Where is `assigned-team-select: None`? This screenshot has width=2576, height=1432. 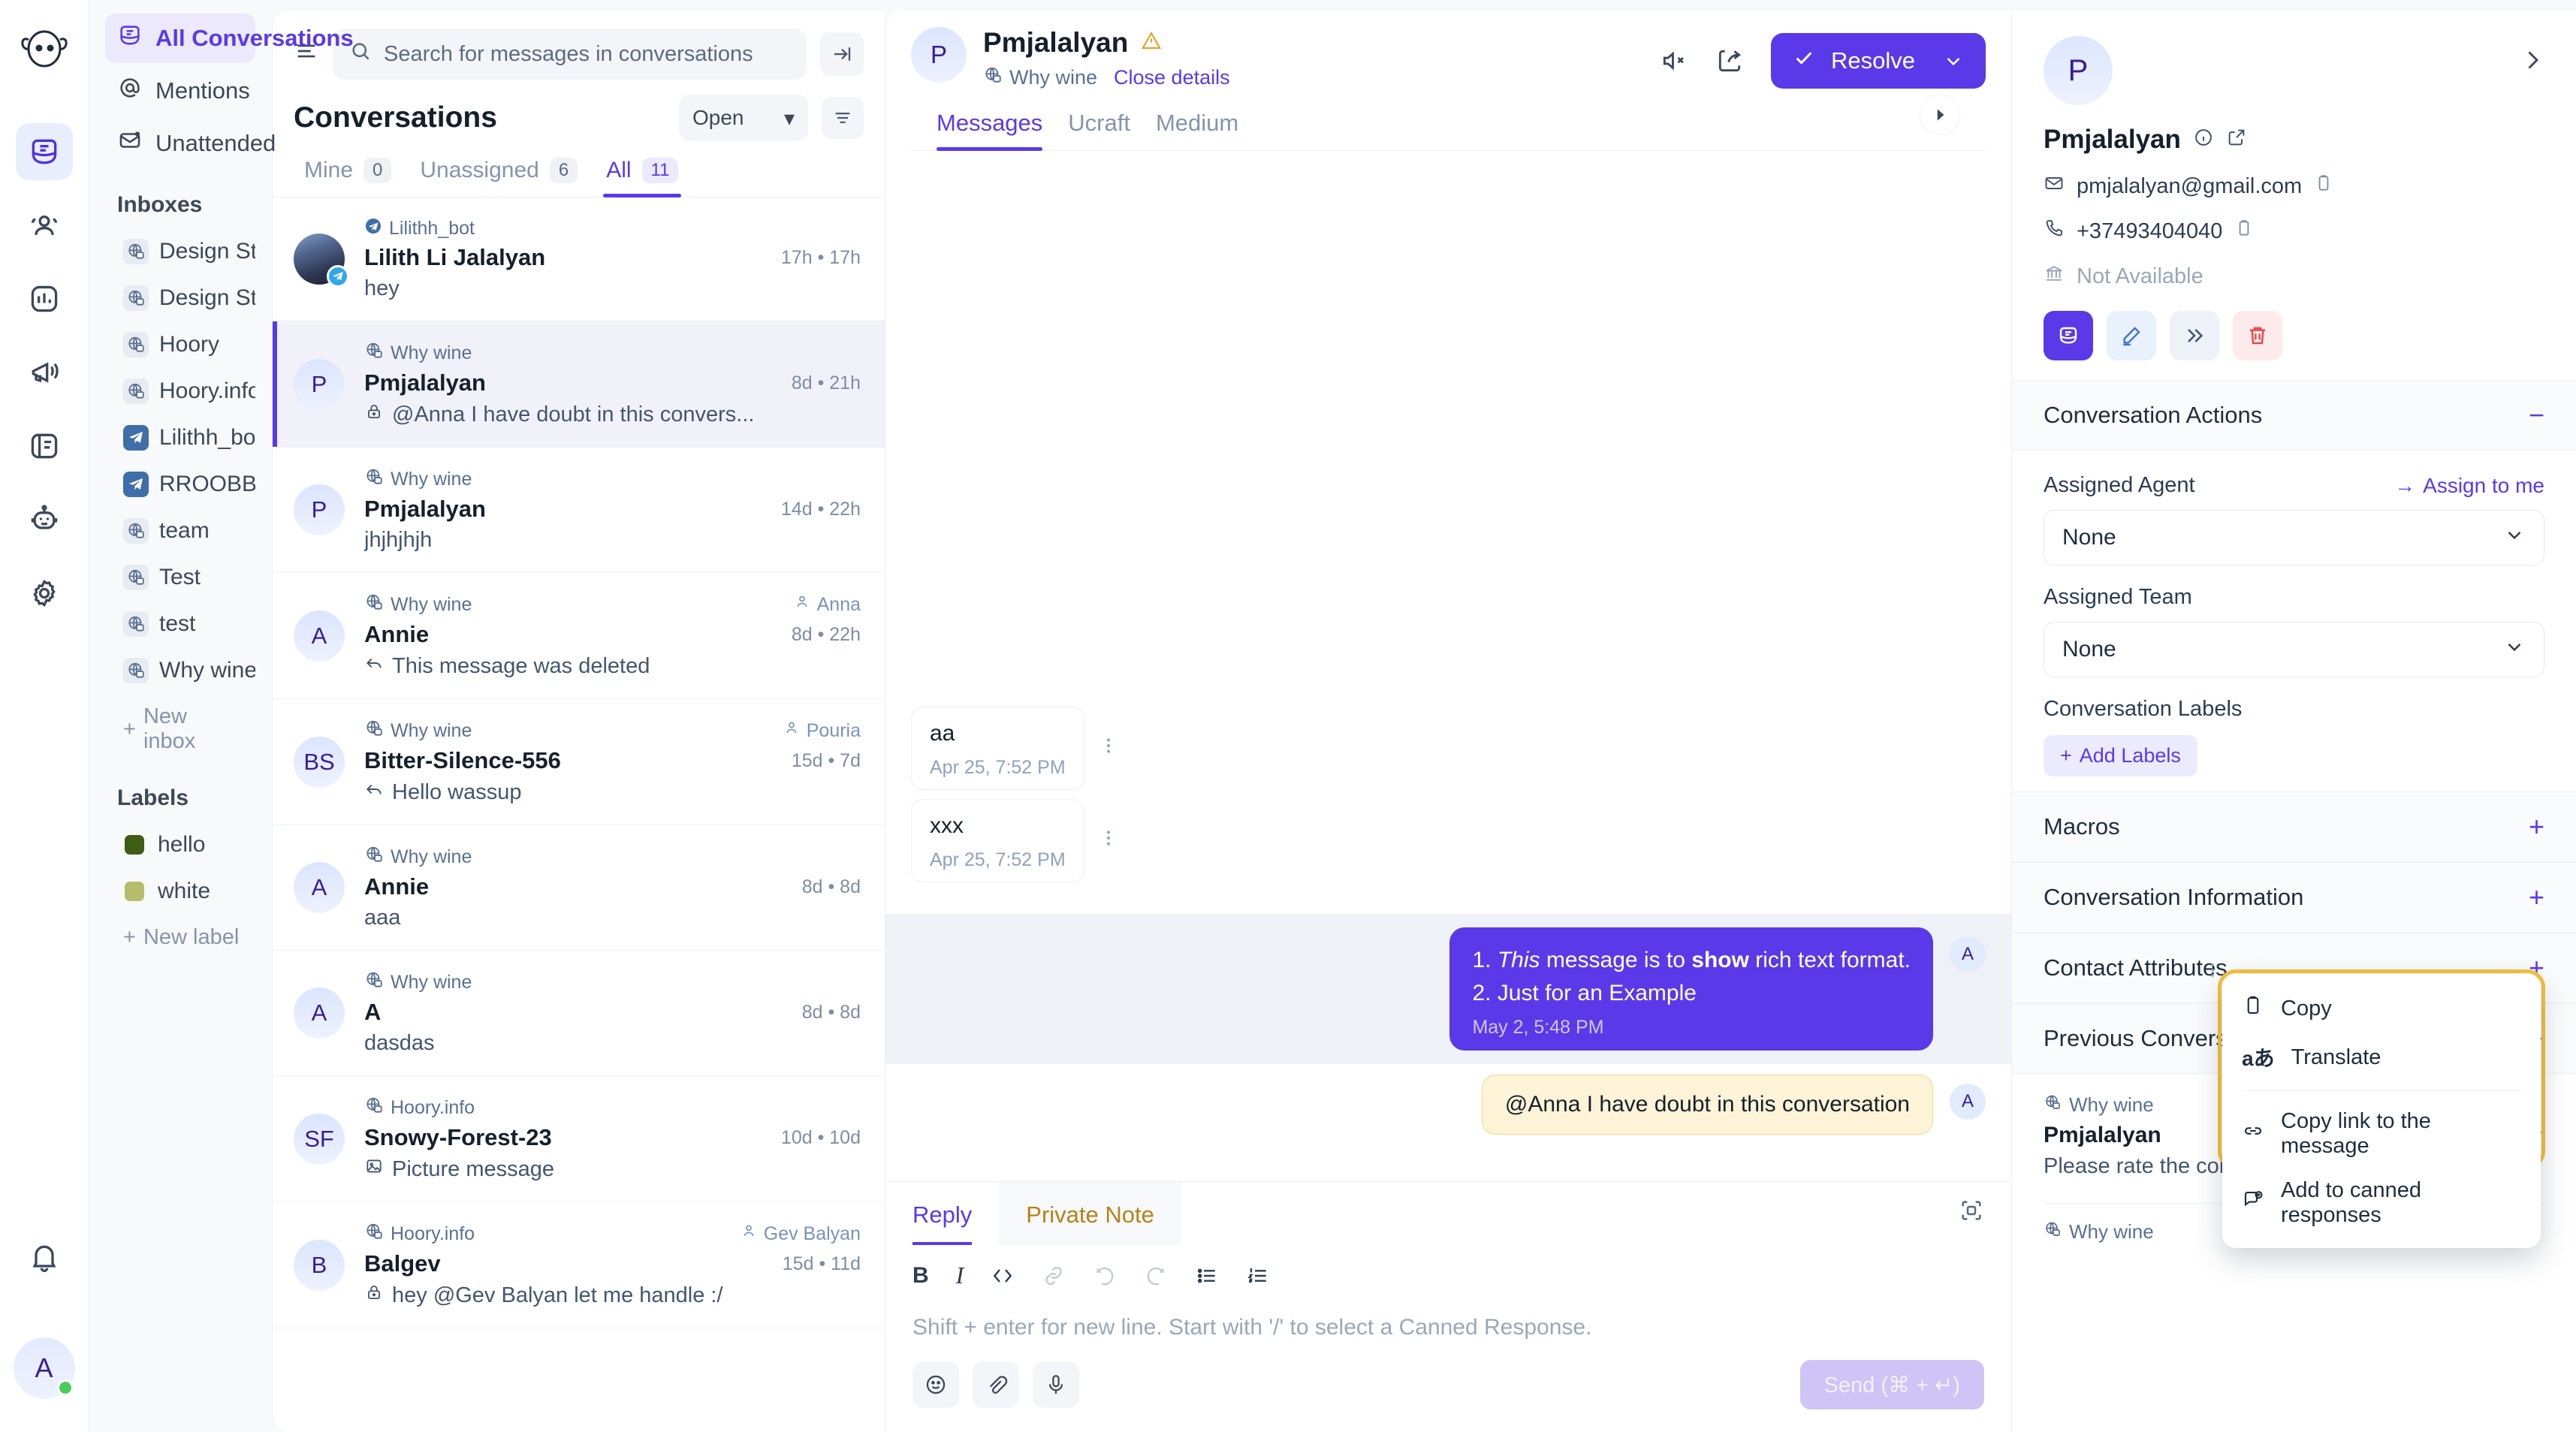 assigned-team-select: None is located at coordinates (2294, 650).